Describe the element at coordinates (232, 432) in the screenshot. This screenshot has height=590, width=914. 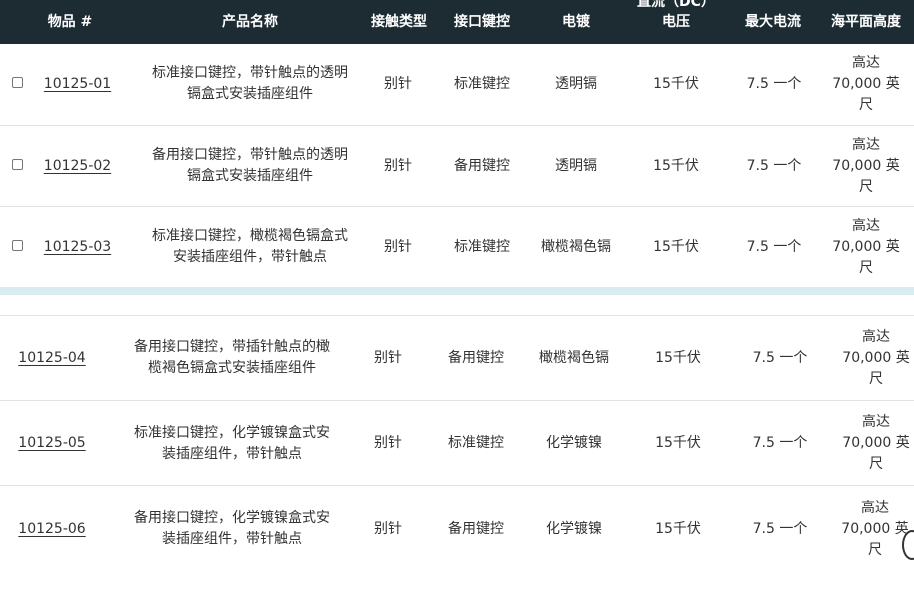
I see `product-name-line1: 标准接口键控，化学镀镍盒式安` at that location.